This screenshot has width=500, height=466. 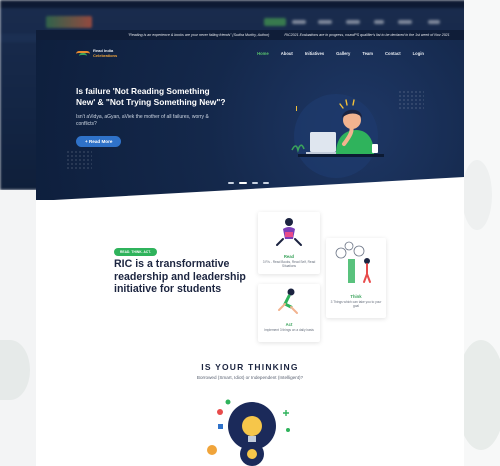 What do you see at coordinates (263, 53) in the screenshot?
I see `nav-home: Home` at bounding box center [263, 53].